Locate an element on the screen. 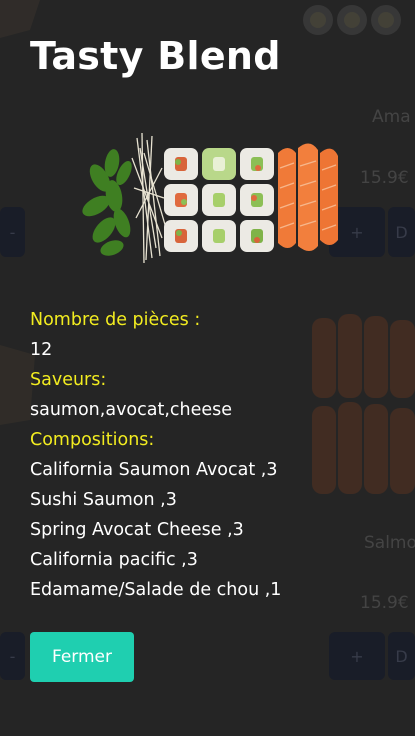 This screenshot has width=415, height=736. composition-item: California pacific ,3 is located at coordinates (114, 560).